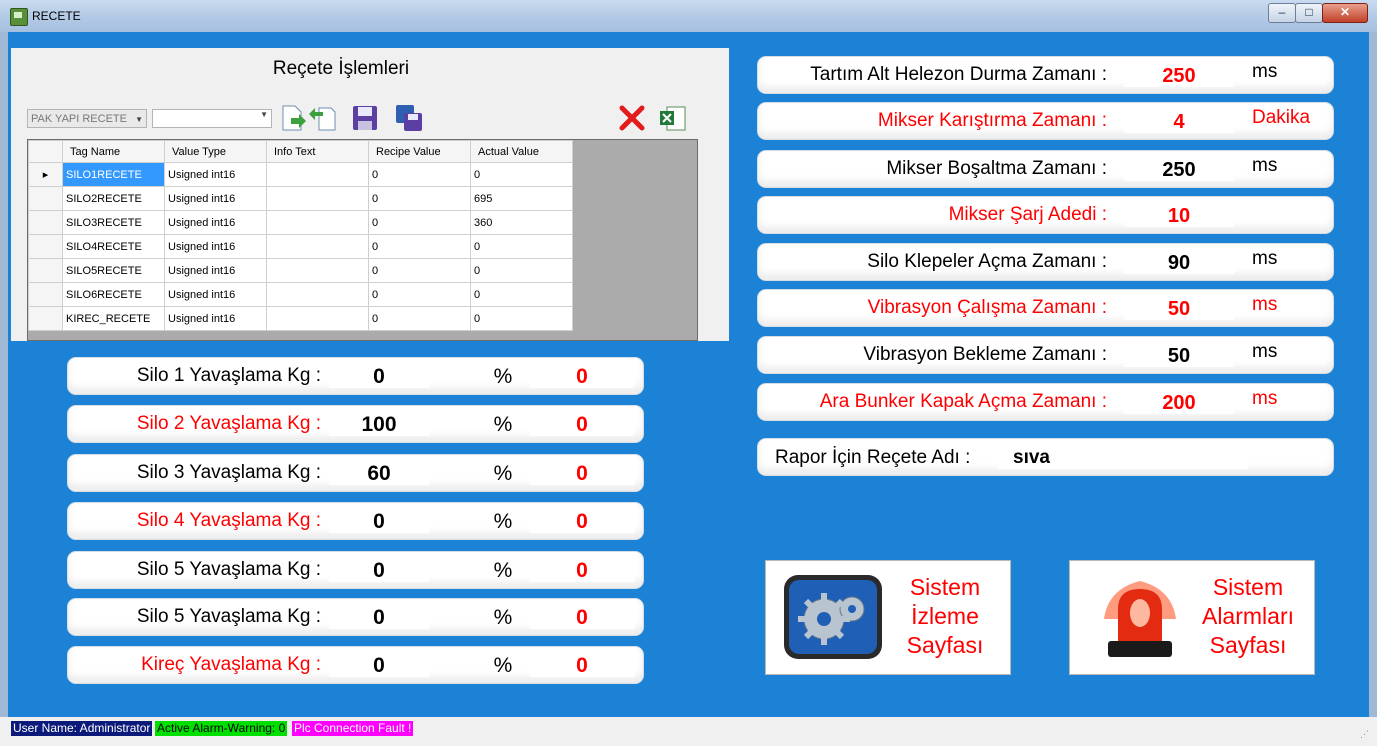  Describe the element at coordinates (1265, 71) in the screenshot. I see `param-unit: ms` at that location.